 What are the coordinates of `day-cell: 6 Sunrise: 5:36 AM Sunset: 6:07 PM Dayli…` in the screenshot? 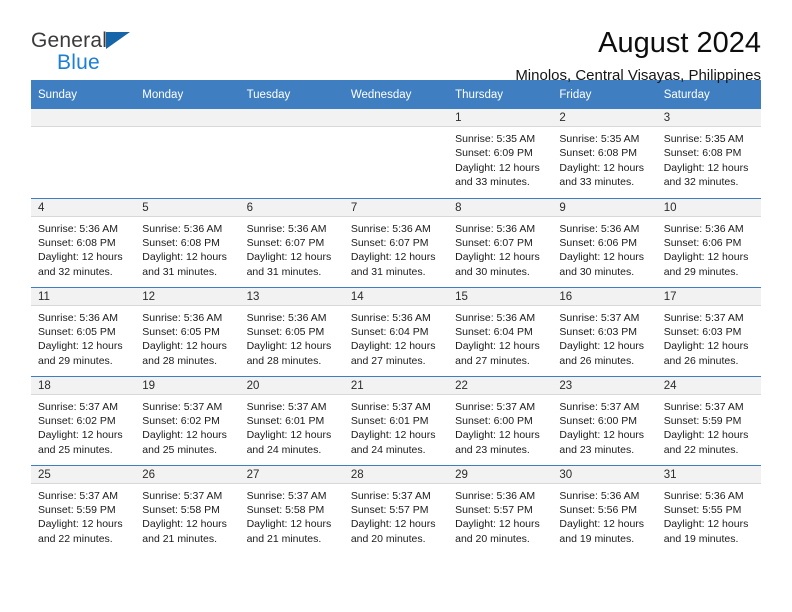 It's located at (291, 242).